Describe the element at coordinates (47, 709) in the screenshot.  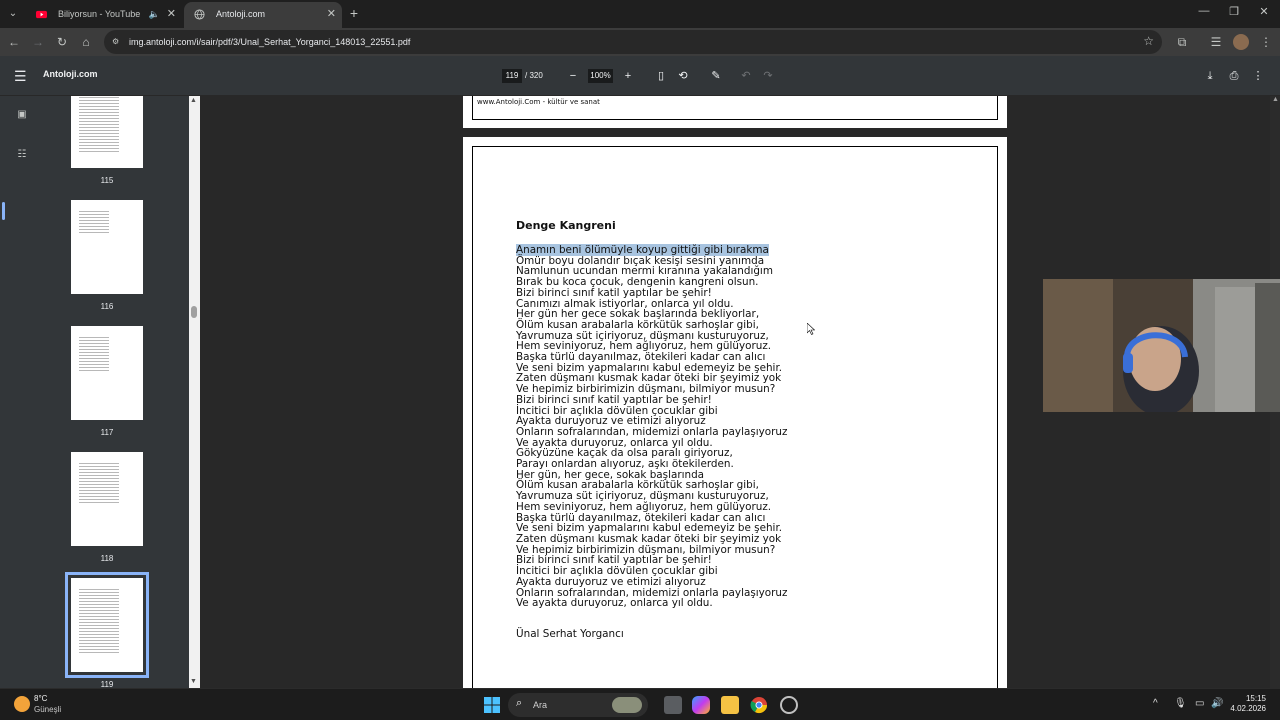
I see `weather-condition: Güneşli` at that location.